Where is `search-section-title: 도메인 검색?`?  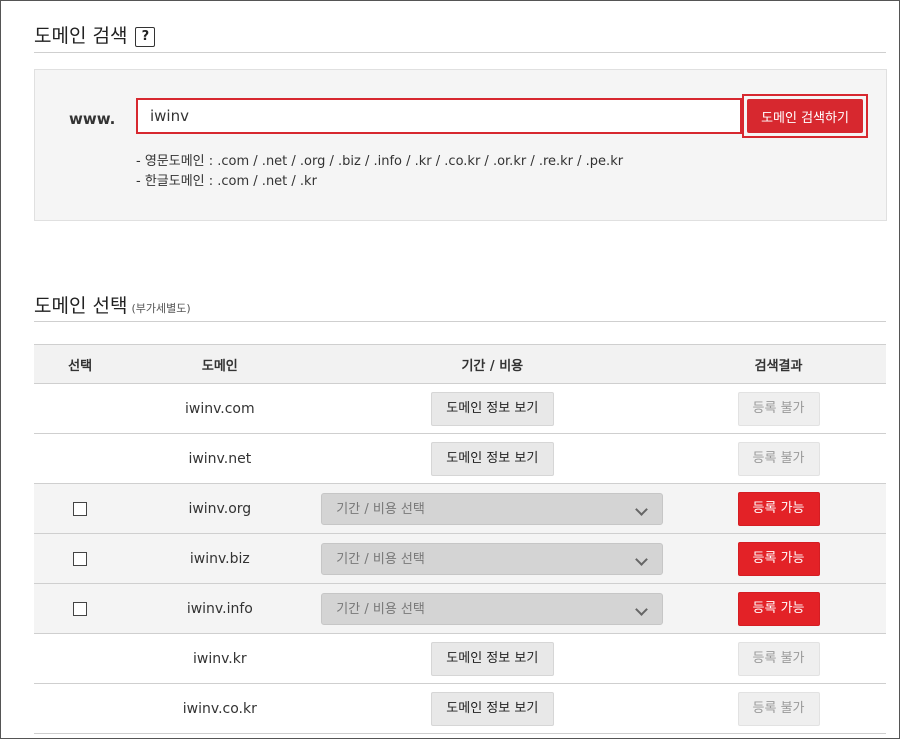
search-section-title: 도메인 검색? is located at coordinates (95, 34).